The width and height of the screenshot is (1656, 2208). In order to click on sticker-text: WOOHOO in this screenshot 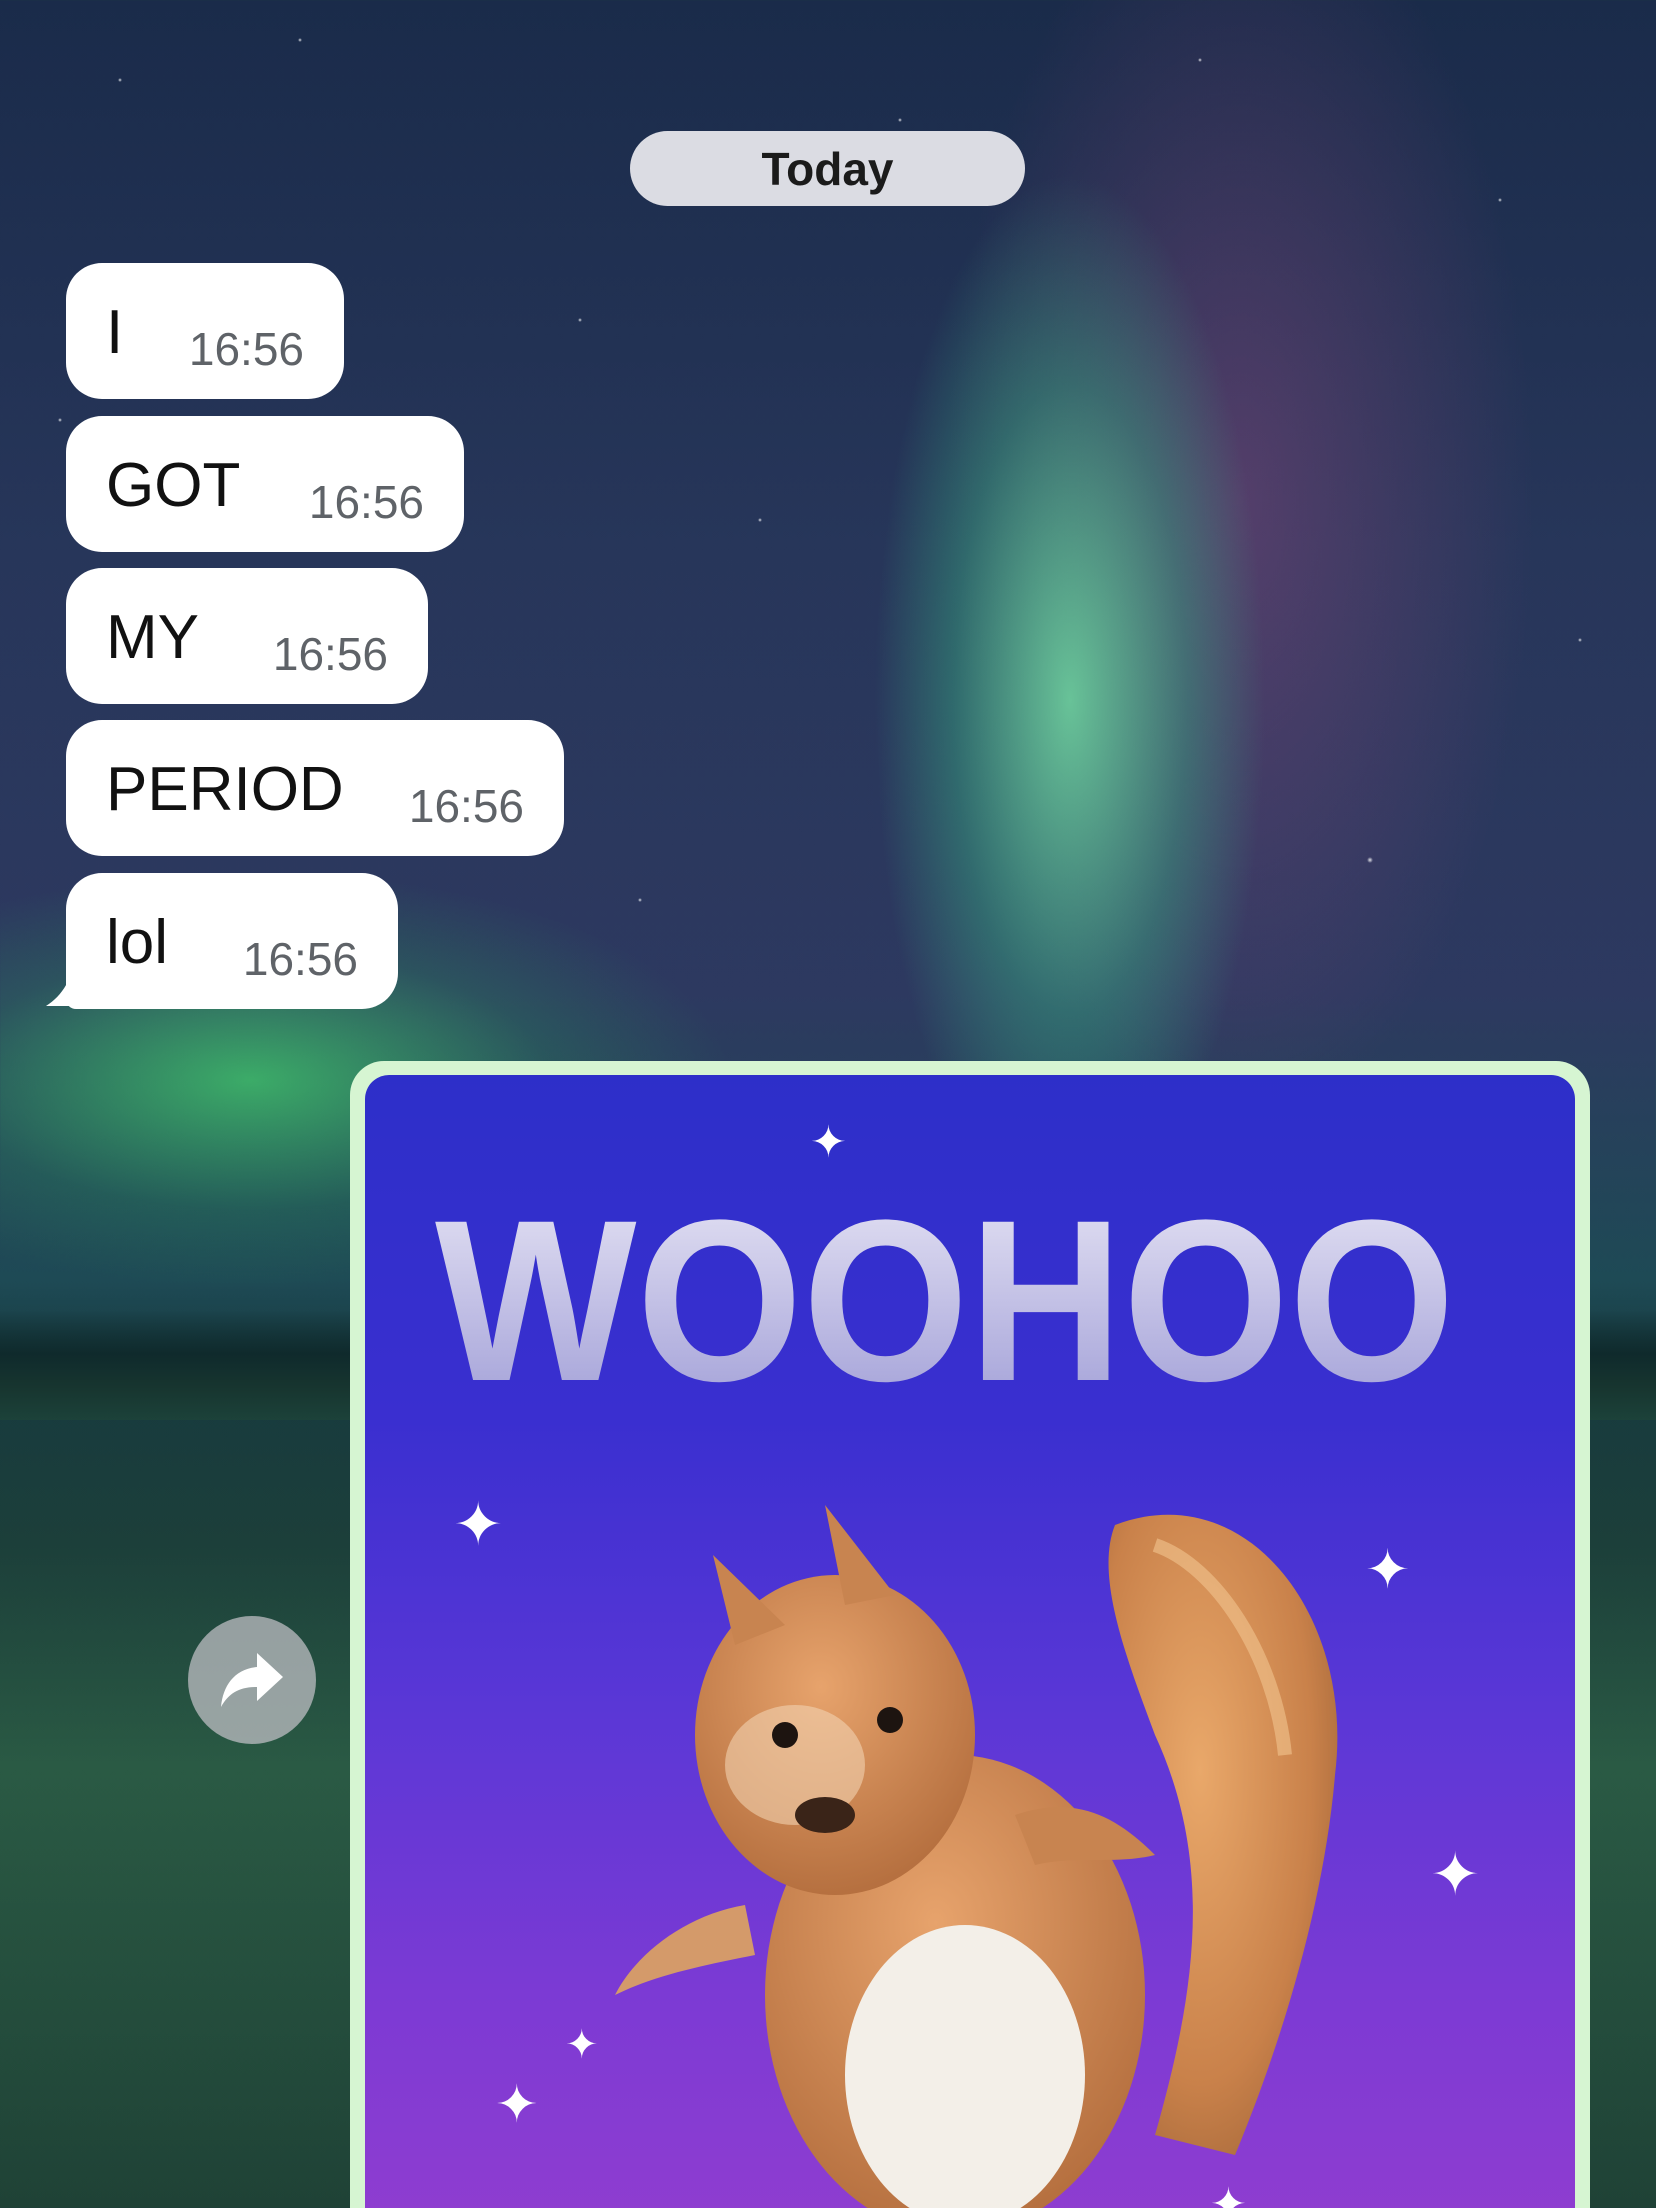, I will do `click(945, 1300)`.